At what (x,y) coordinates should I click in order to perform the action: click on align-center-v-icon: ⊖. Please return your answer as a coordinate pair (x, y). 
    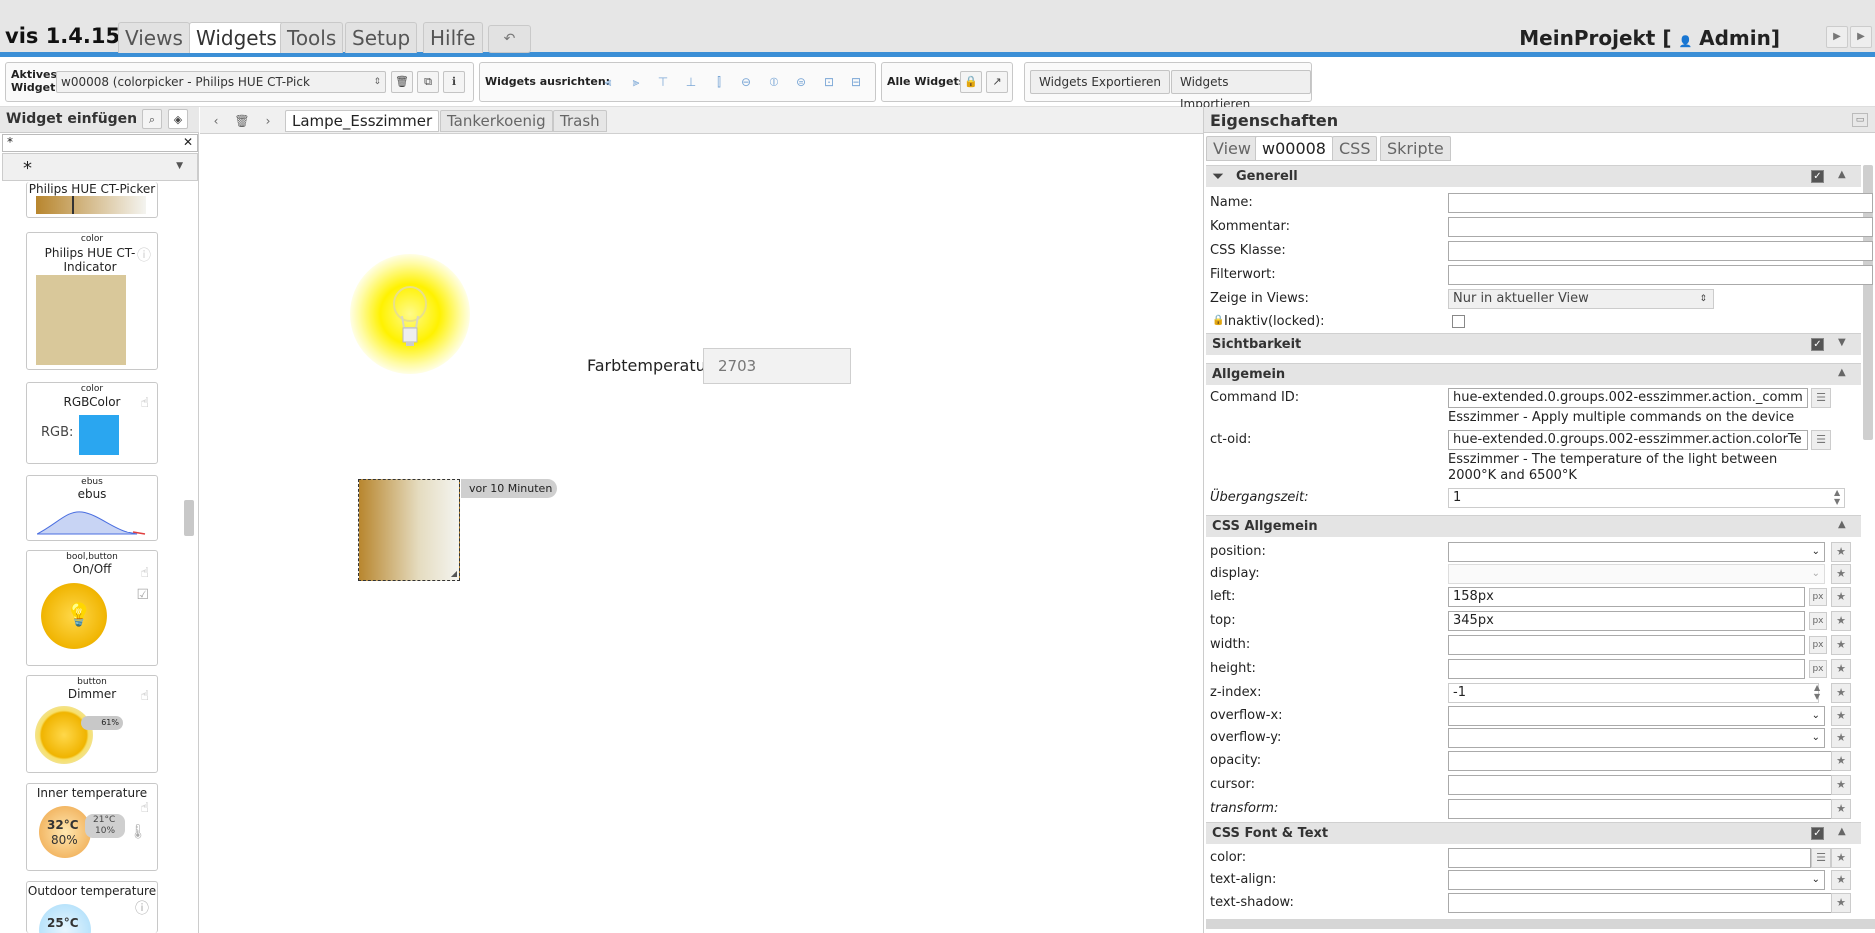
    Looking at the image, I should click on (746, 82).